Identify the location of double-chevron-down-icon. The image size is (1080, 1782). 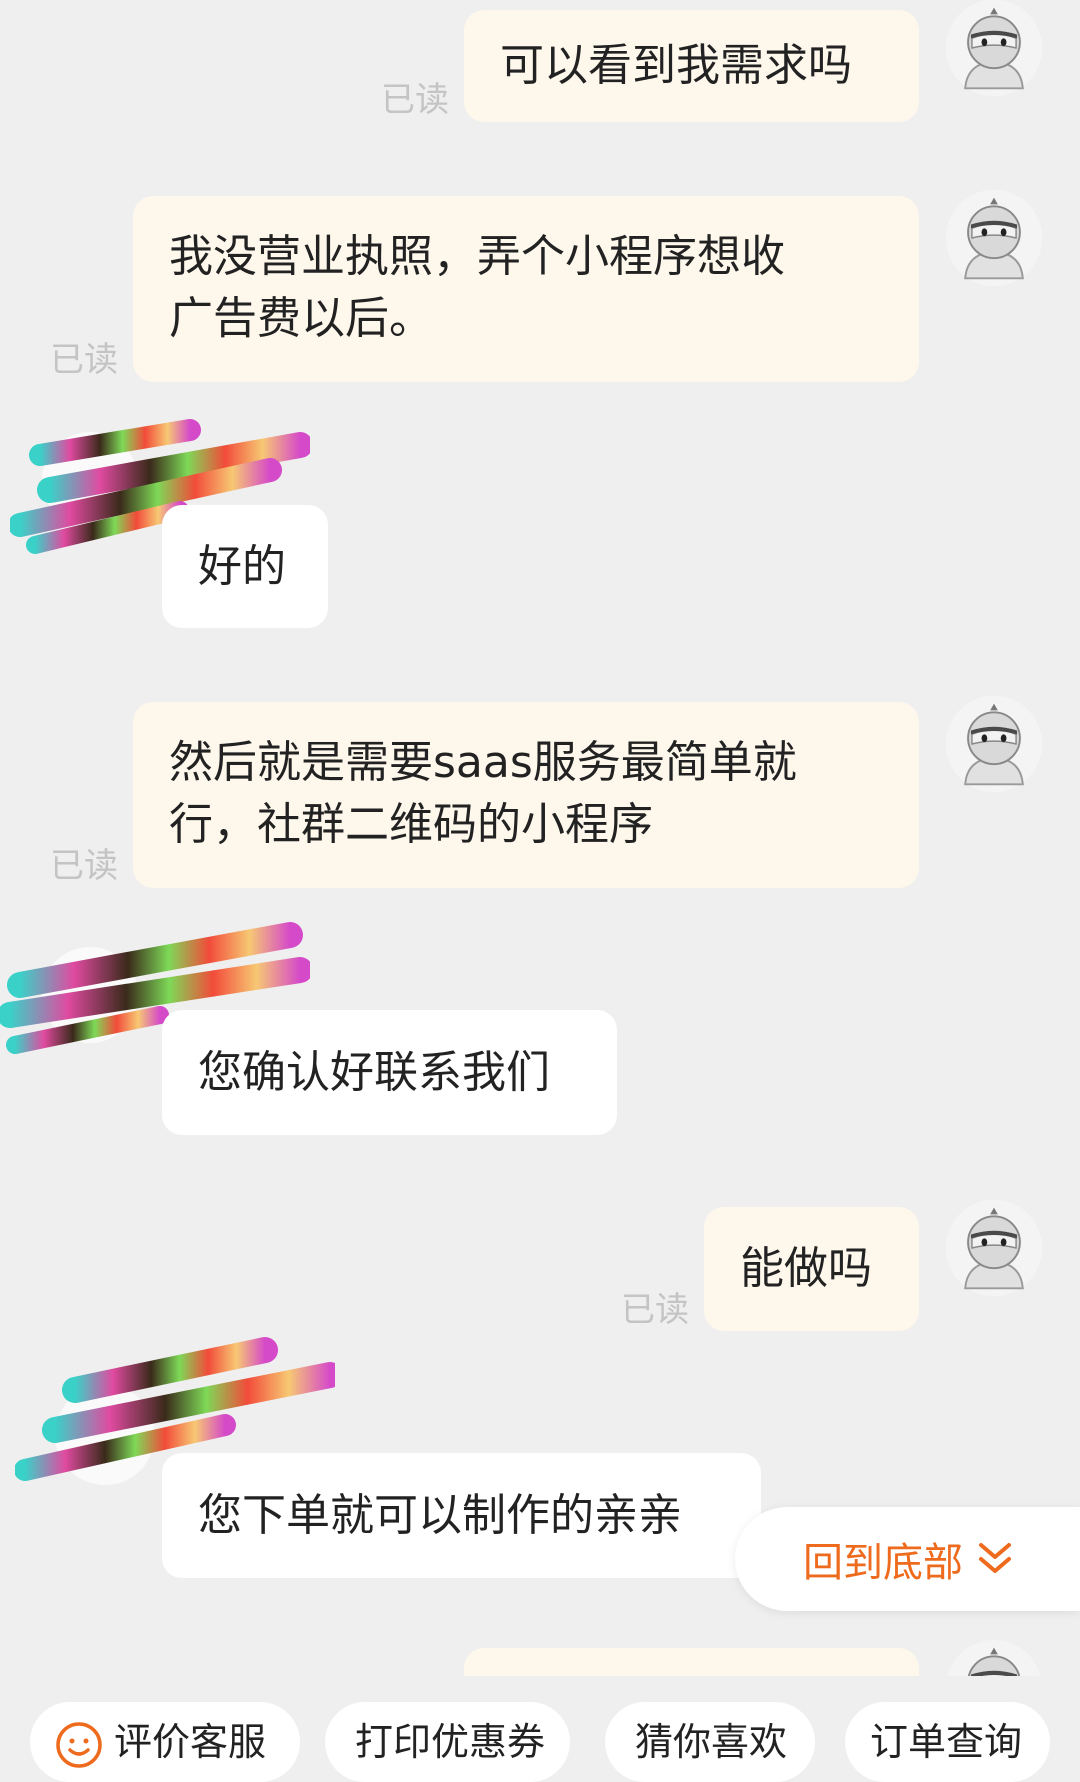
(995, 1558).